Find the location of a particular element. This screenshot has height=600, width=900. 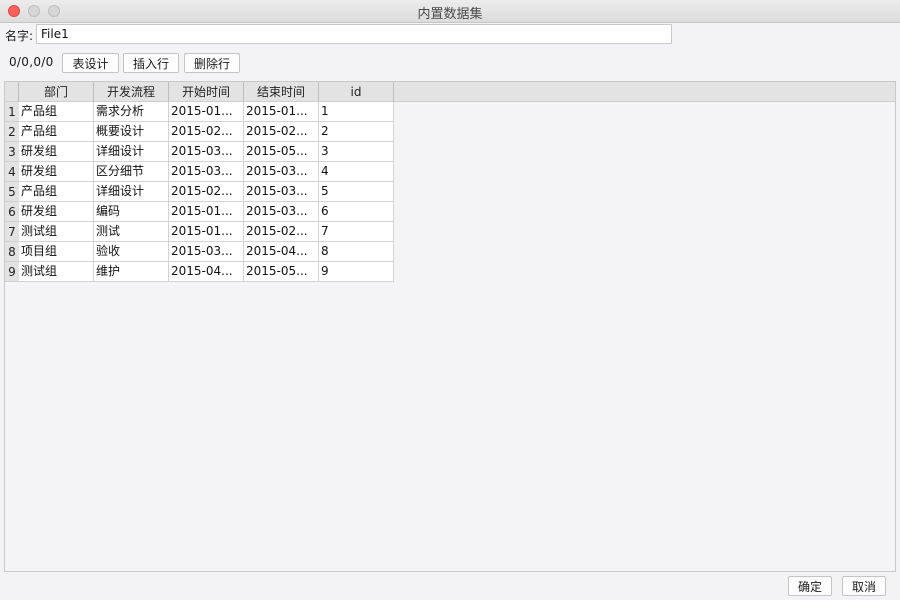

table-row: 7 测试组 测试 2015-01... 2015-02... 7 is located at coordinates (199, 232).